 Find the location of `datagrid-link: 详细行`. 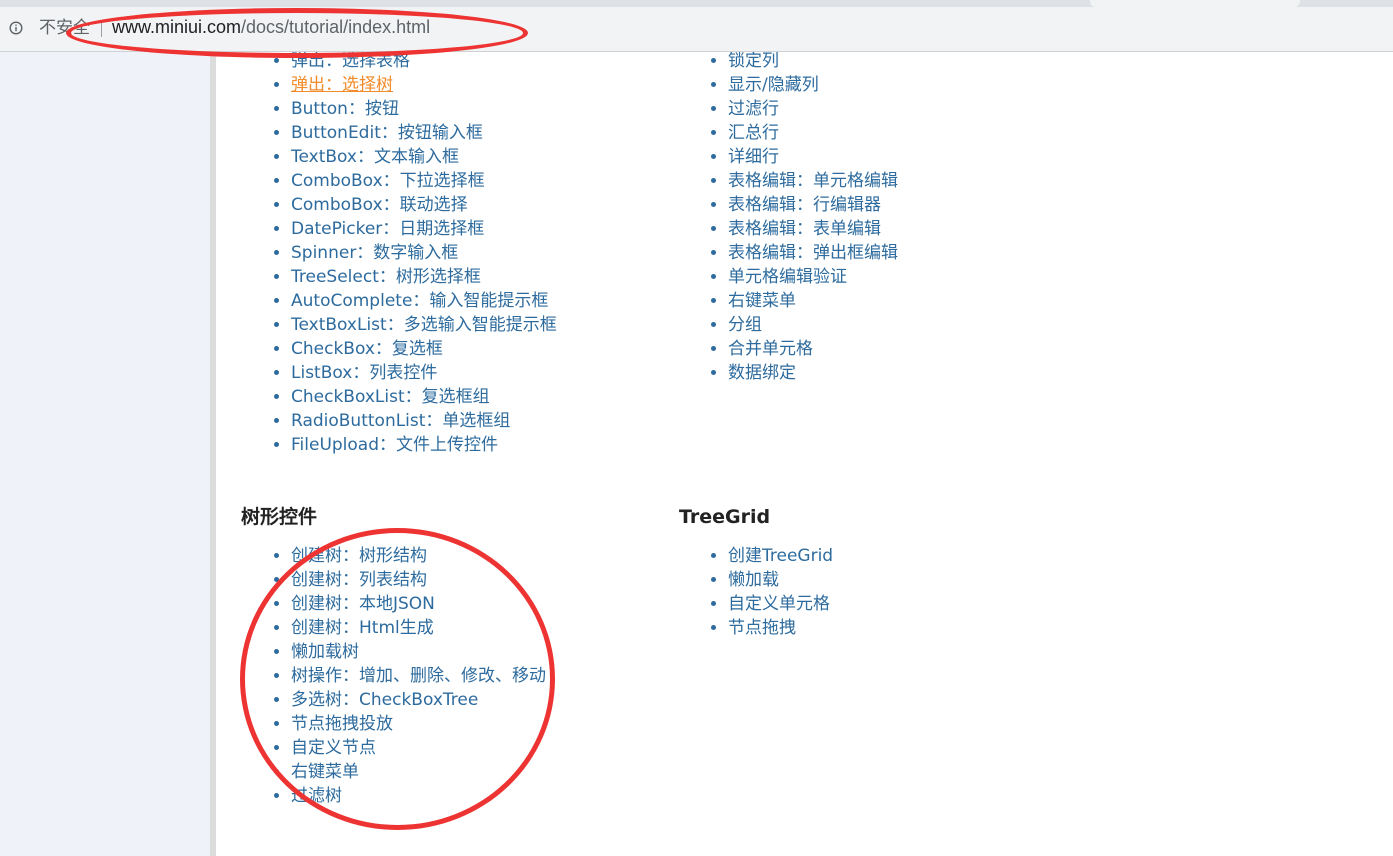

datagrid-link: 详细行 is located at coordinates (753, 157).